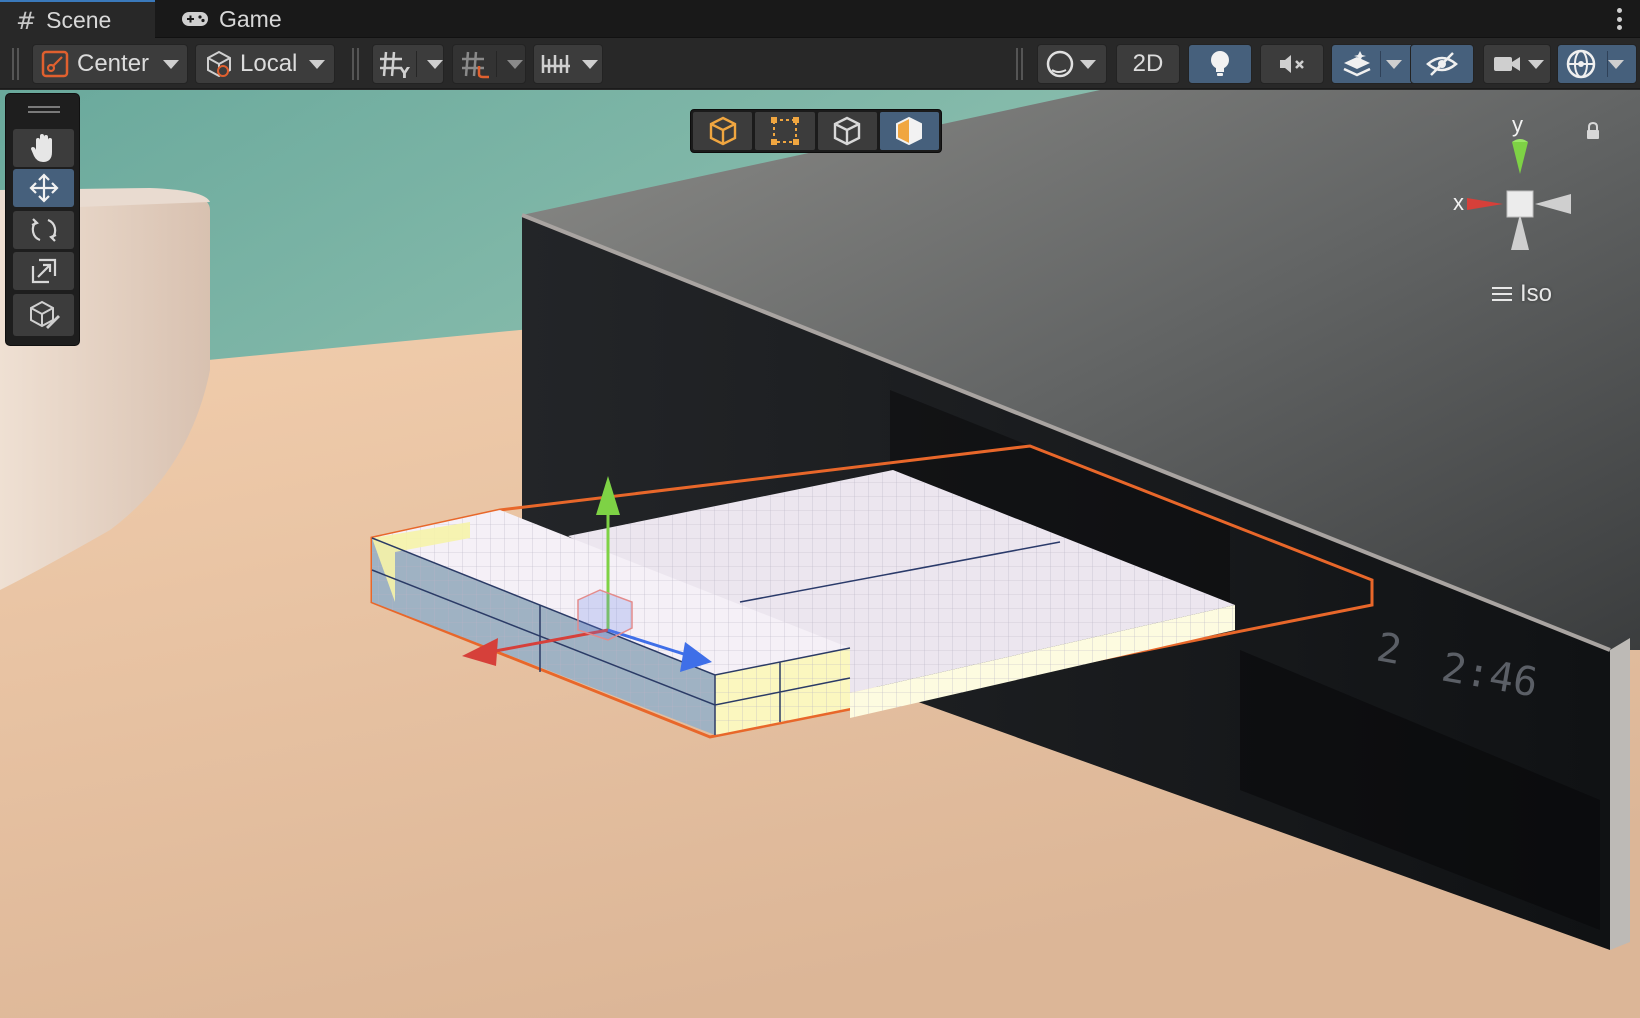  What do you see at coordinates (820, 19) in the screenshot?
I see `scene-tab-bar: # Scene Game` at bounding box center [820, 19].